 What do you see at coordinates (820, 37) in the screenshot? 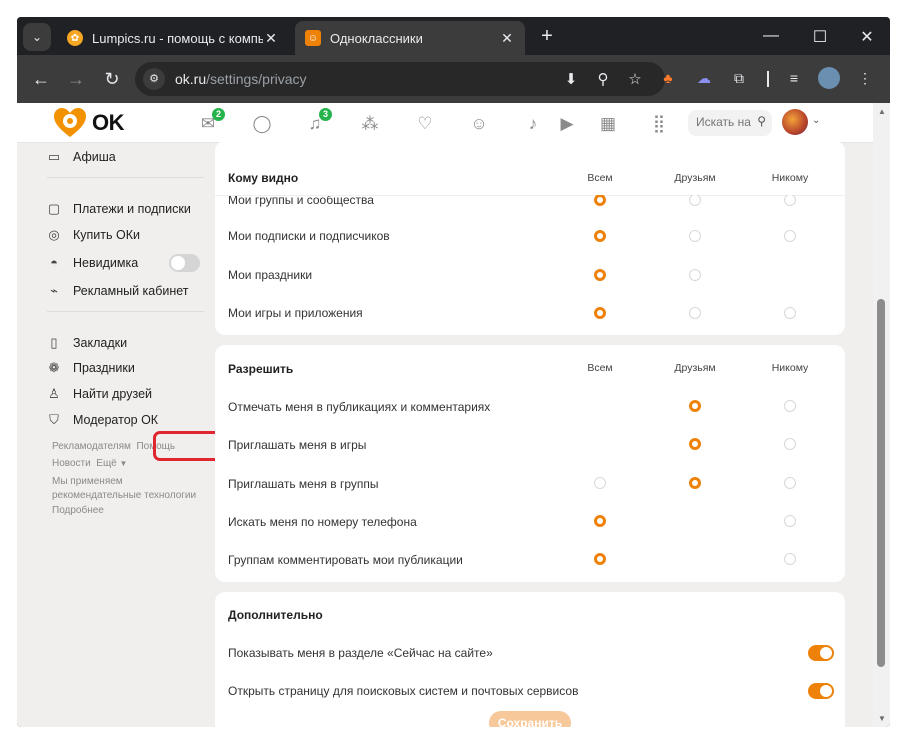
I see `maximize-icon: ☐` at bounding box center [820, 37].